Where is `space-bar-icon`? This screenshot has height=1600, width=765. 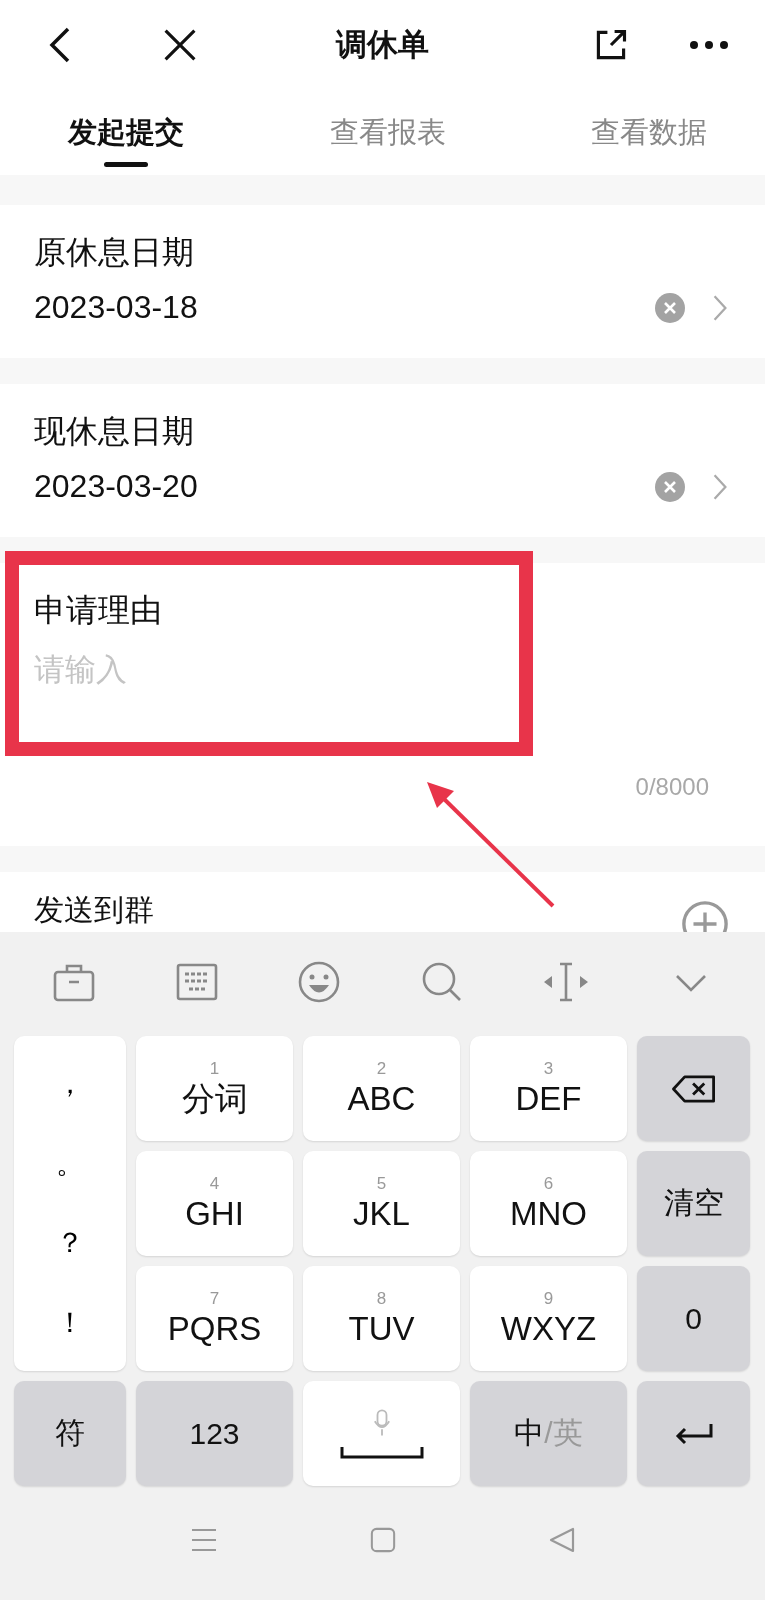
space-bar-icon is located at coordinates (381, 1451).